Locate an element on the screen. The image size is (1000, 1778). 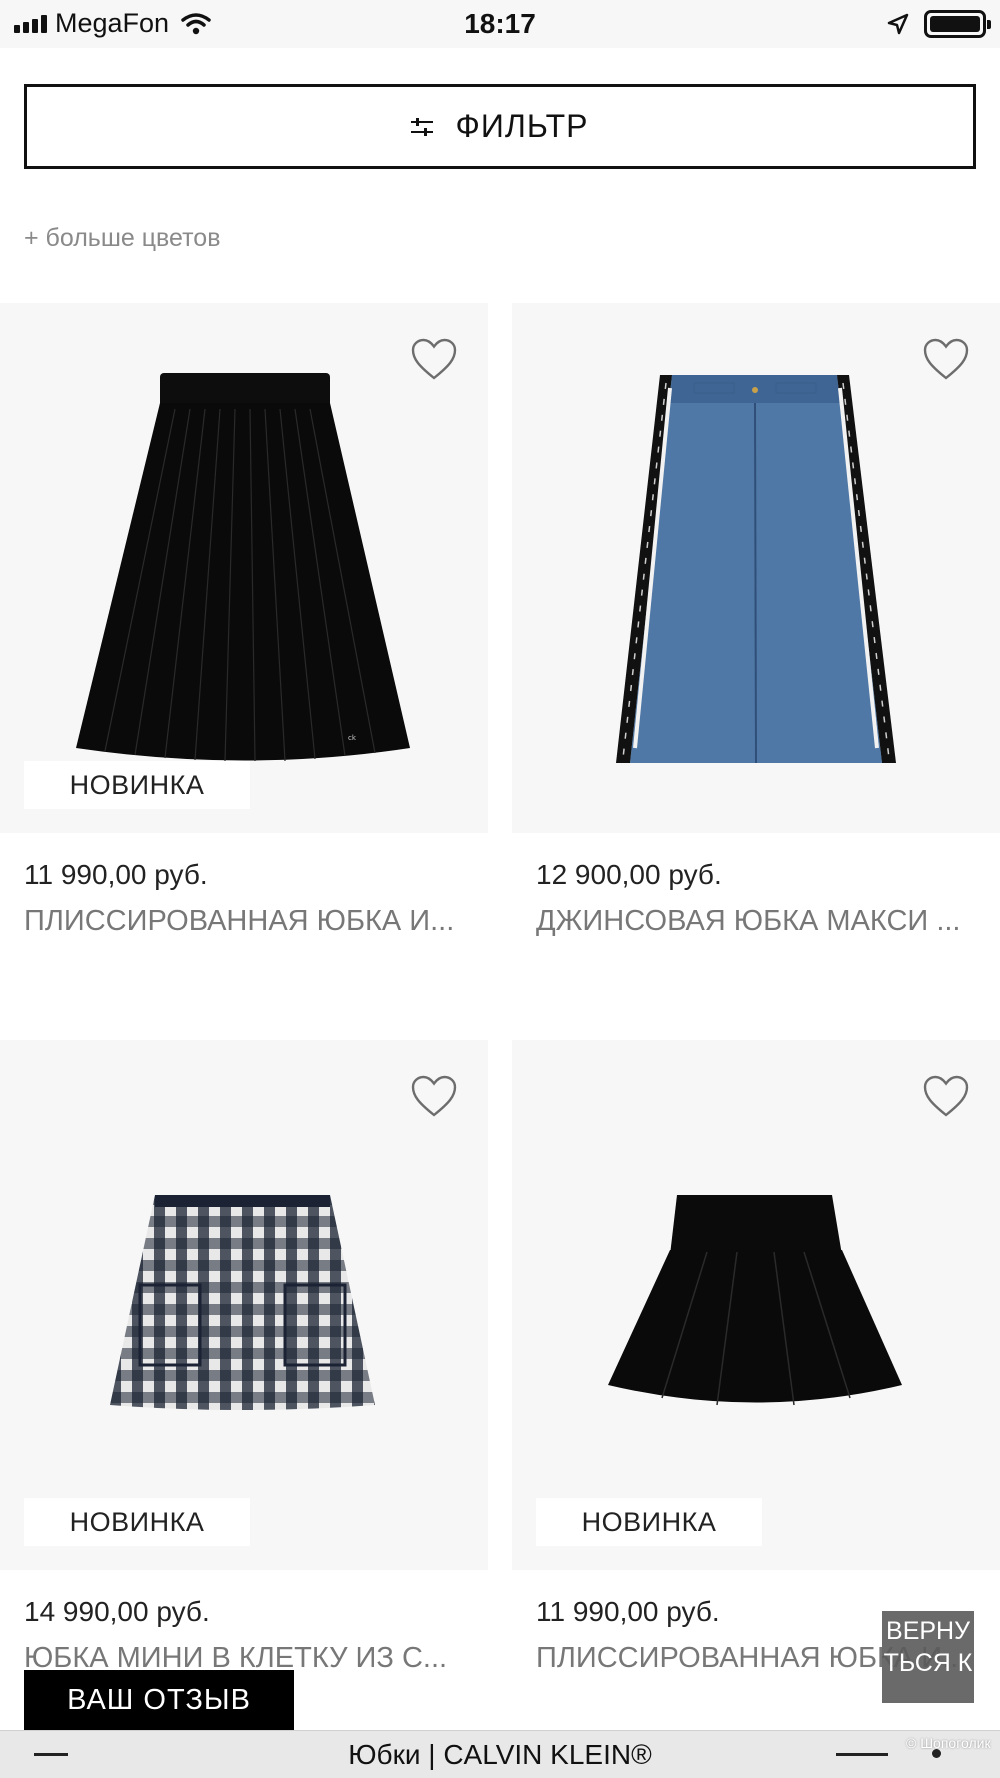
svg-text: ck is located at coordinates (352, 738).